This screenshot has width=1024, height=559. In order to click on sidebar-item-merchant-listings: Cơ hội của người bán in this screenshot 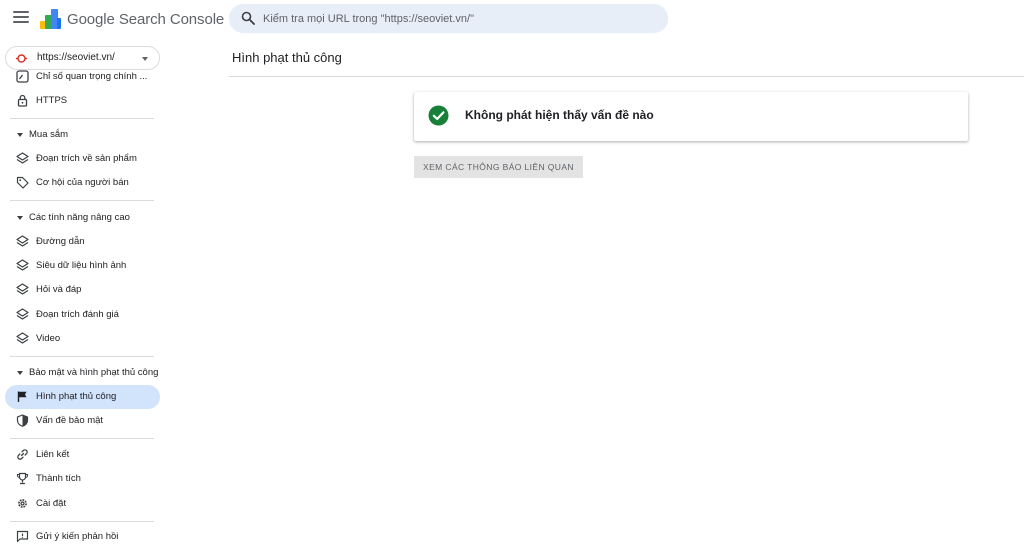, I will do `click(82, 183)`.